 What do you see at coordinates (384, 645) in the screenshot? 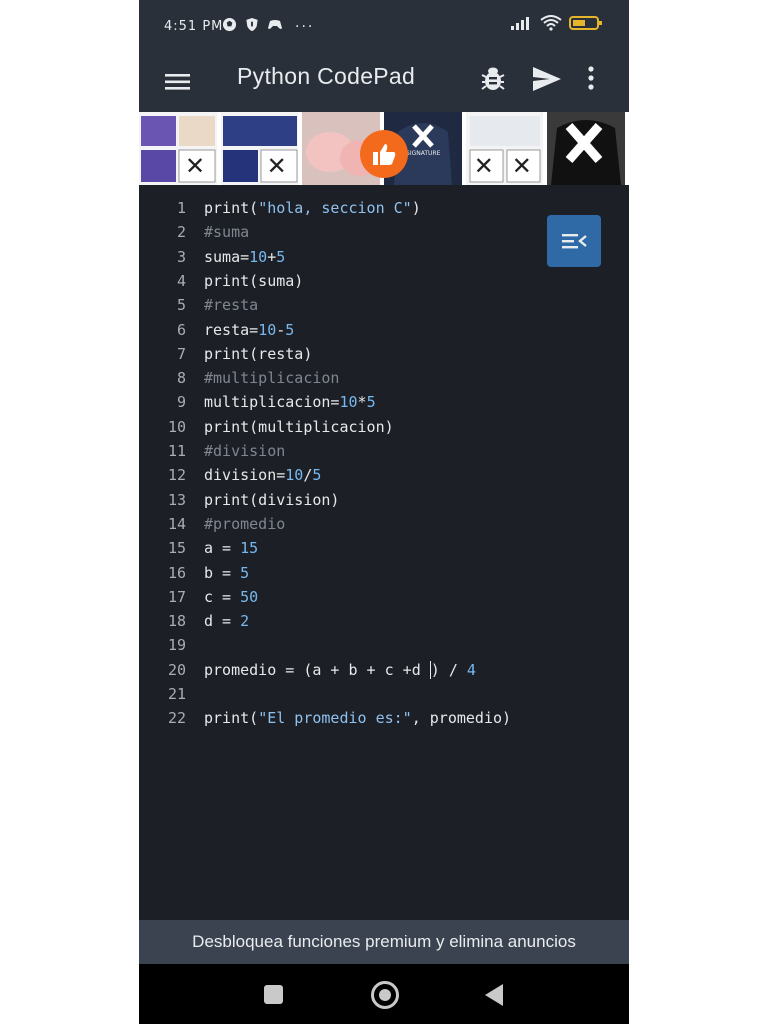
I see `code-line: 19` at bounding box center [384, 645].